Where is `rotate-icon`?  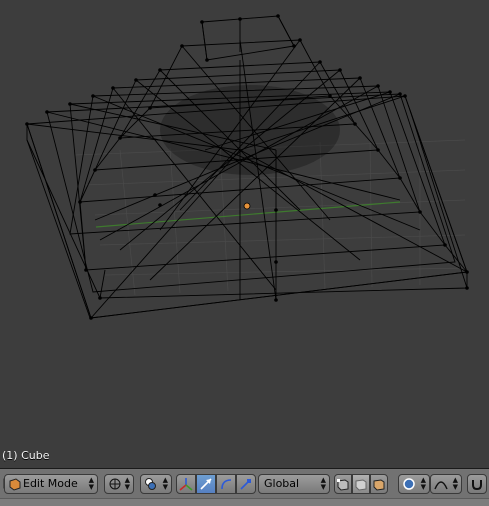 rotate-icon is located at coordinates (226, 484).